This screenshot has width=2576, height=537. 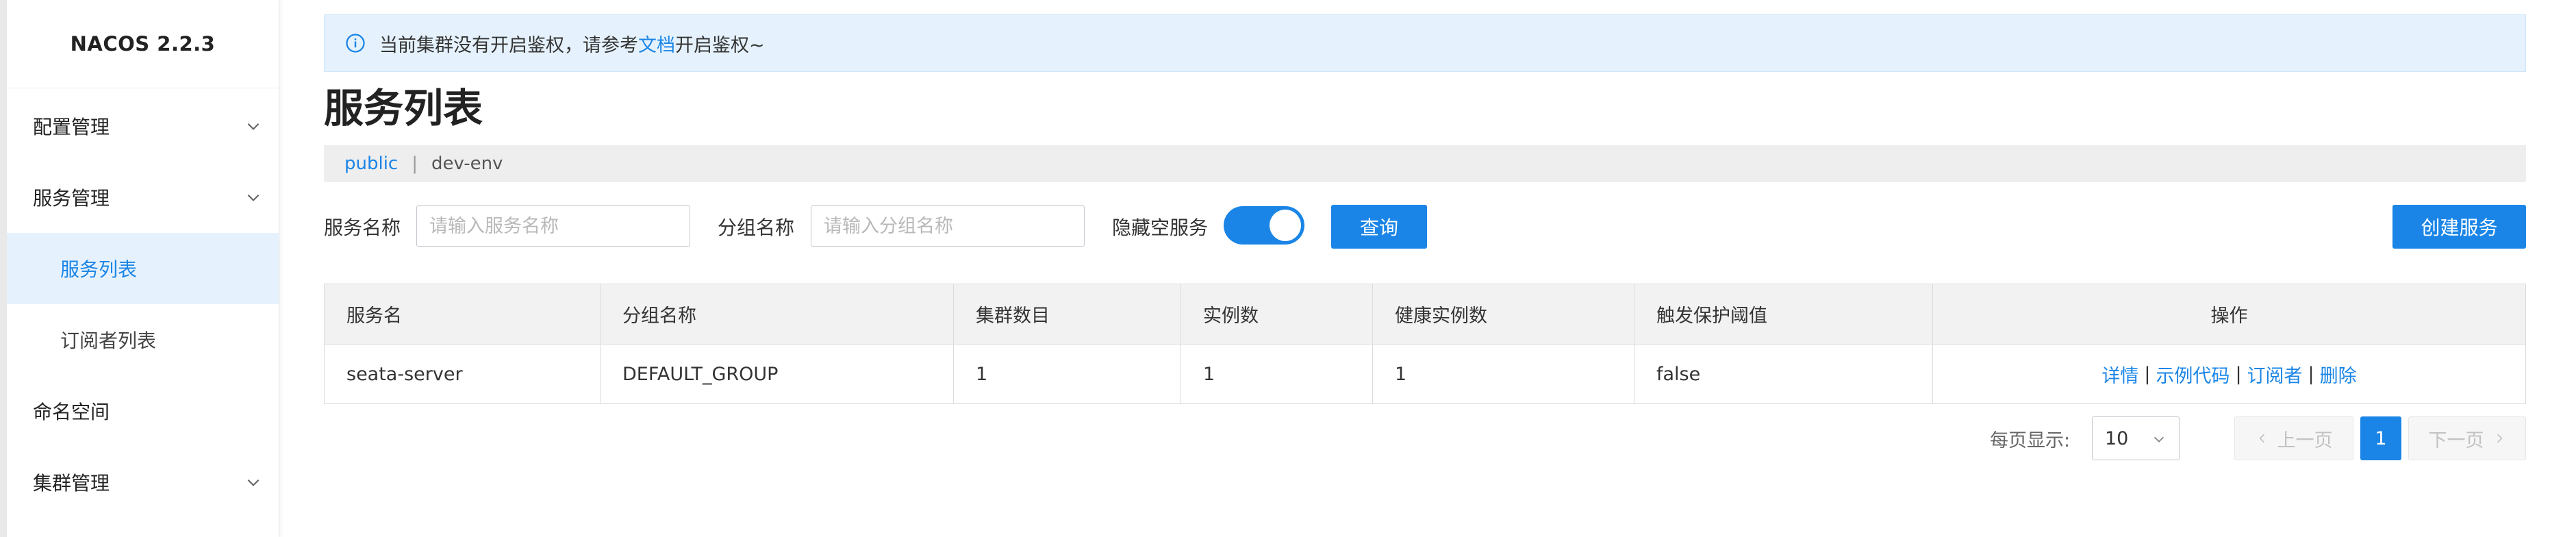 What do you see at coordinates (2117, 438) in the screenshot?
I see `page-size-value: 10` at bounding box center [2117, 438].